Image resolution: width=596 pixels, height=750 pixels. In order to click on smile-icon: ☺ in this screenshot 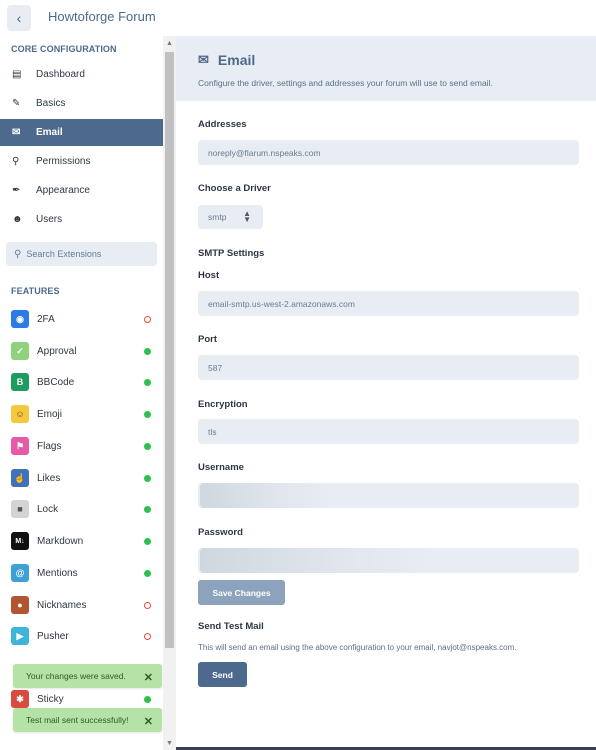, I will do `click(20, 414)`.